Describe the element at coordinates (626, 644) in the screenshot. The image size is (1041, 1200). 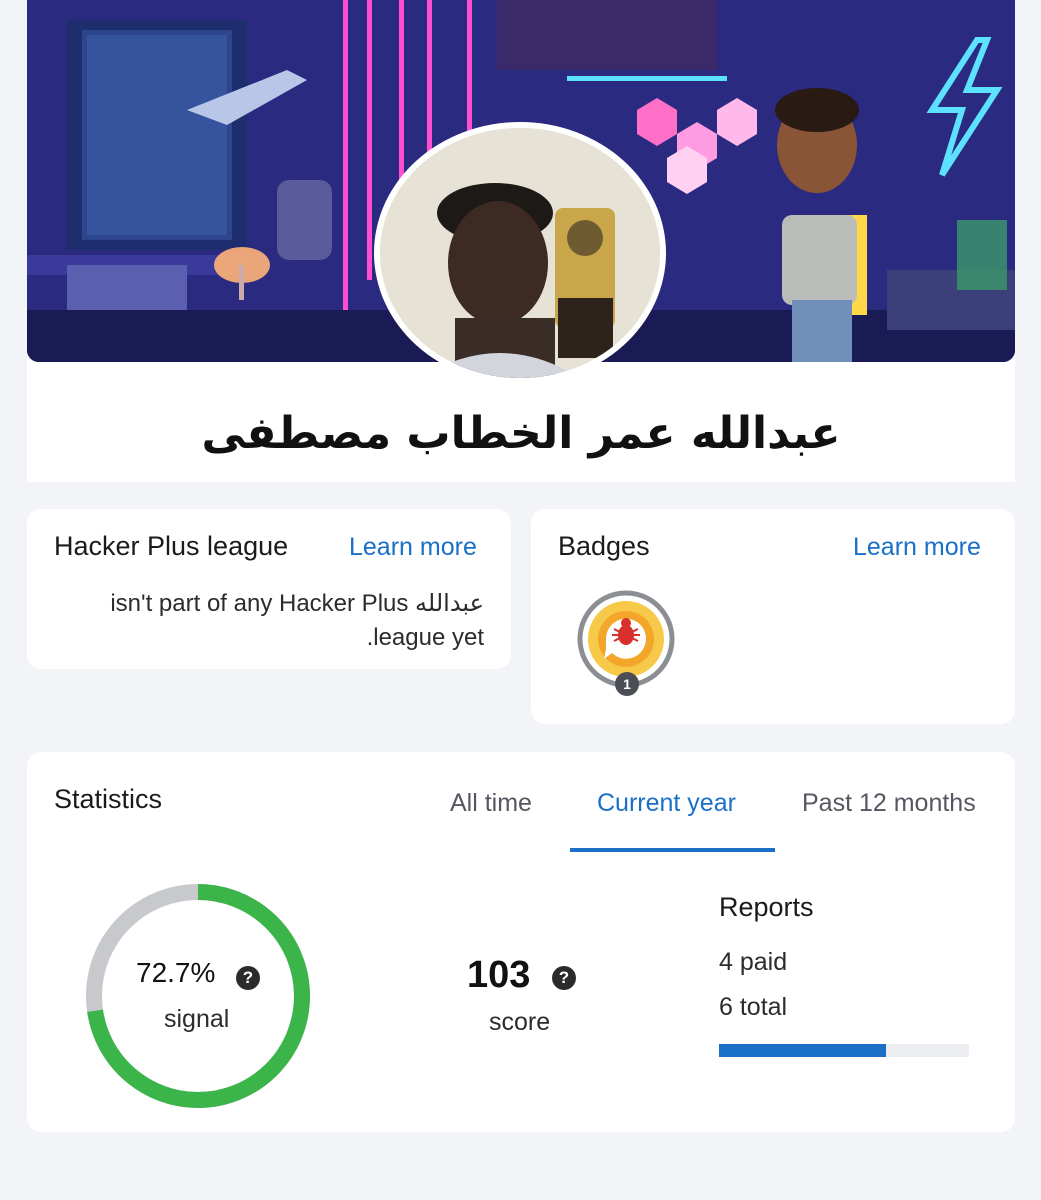
I see `bug-badge-icon: 1` at that location.